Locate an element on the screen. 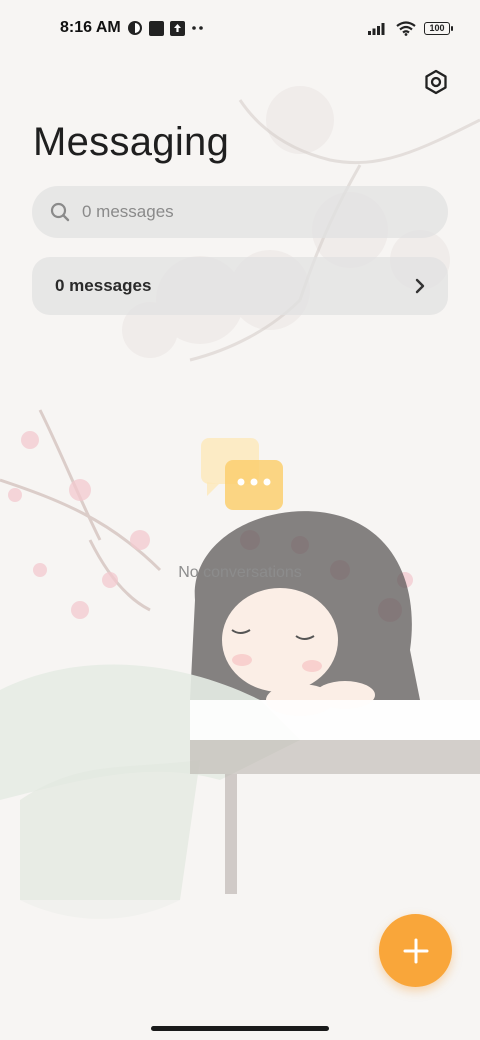  settings-button is located at coordinates (436, 82).